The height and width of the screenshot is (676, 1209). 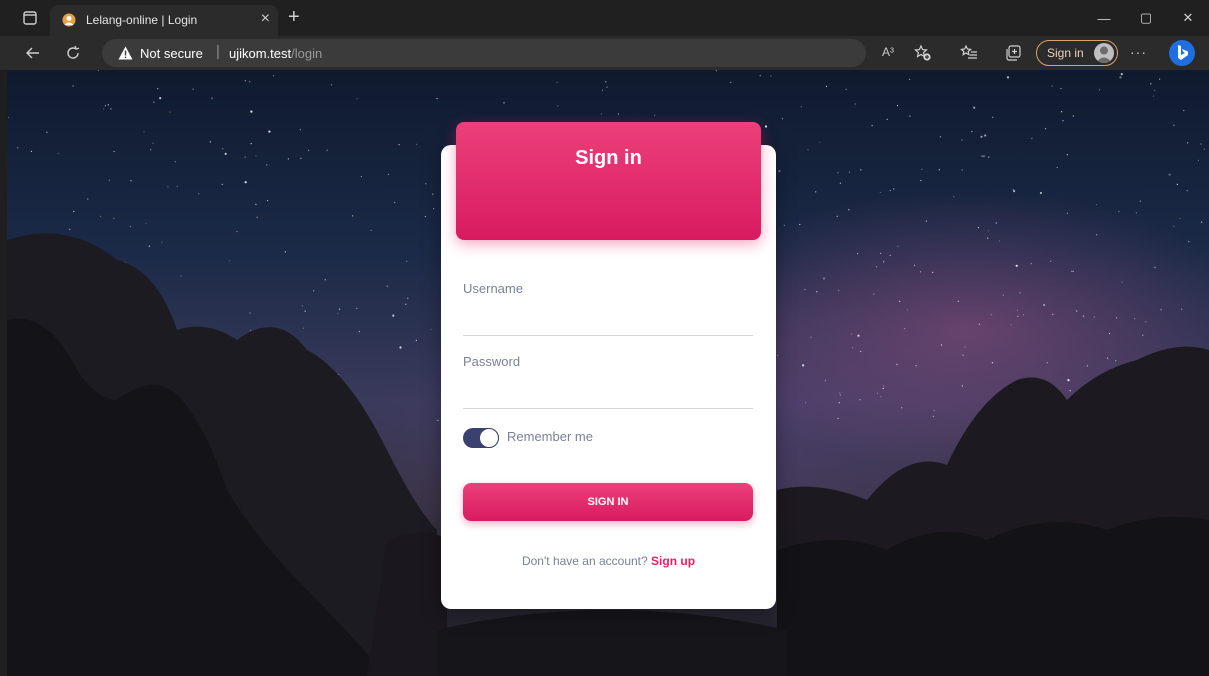 I want to click on remember-me-label: Remember me, so click(x=550, y=436).